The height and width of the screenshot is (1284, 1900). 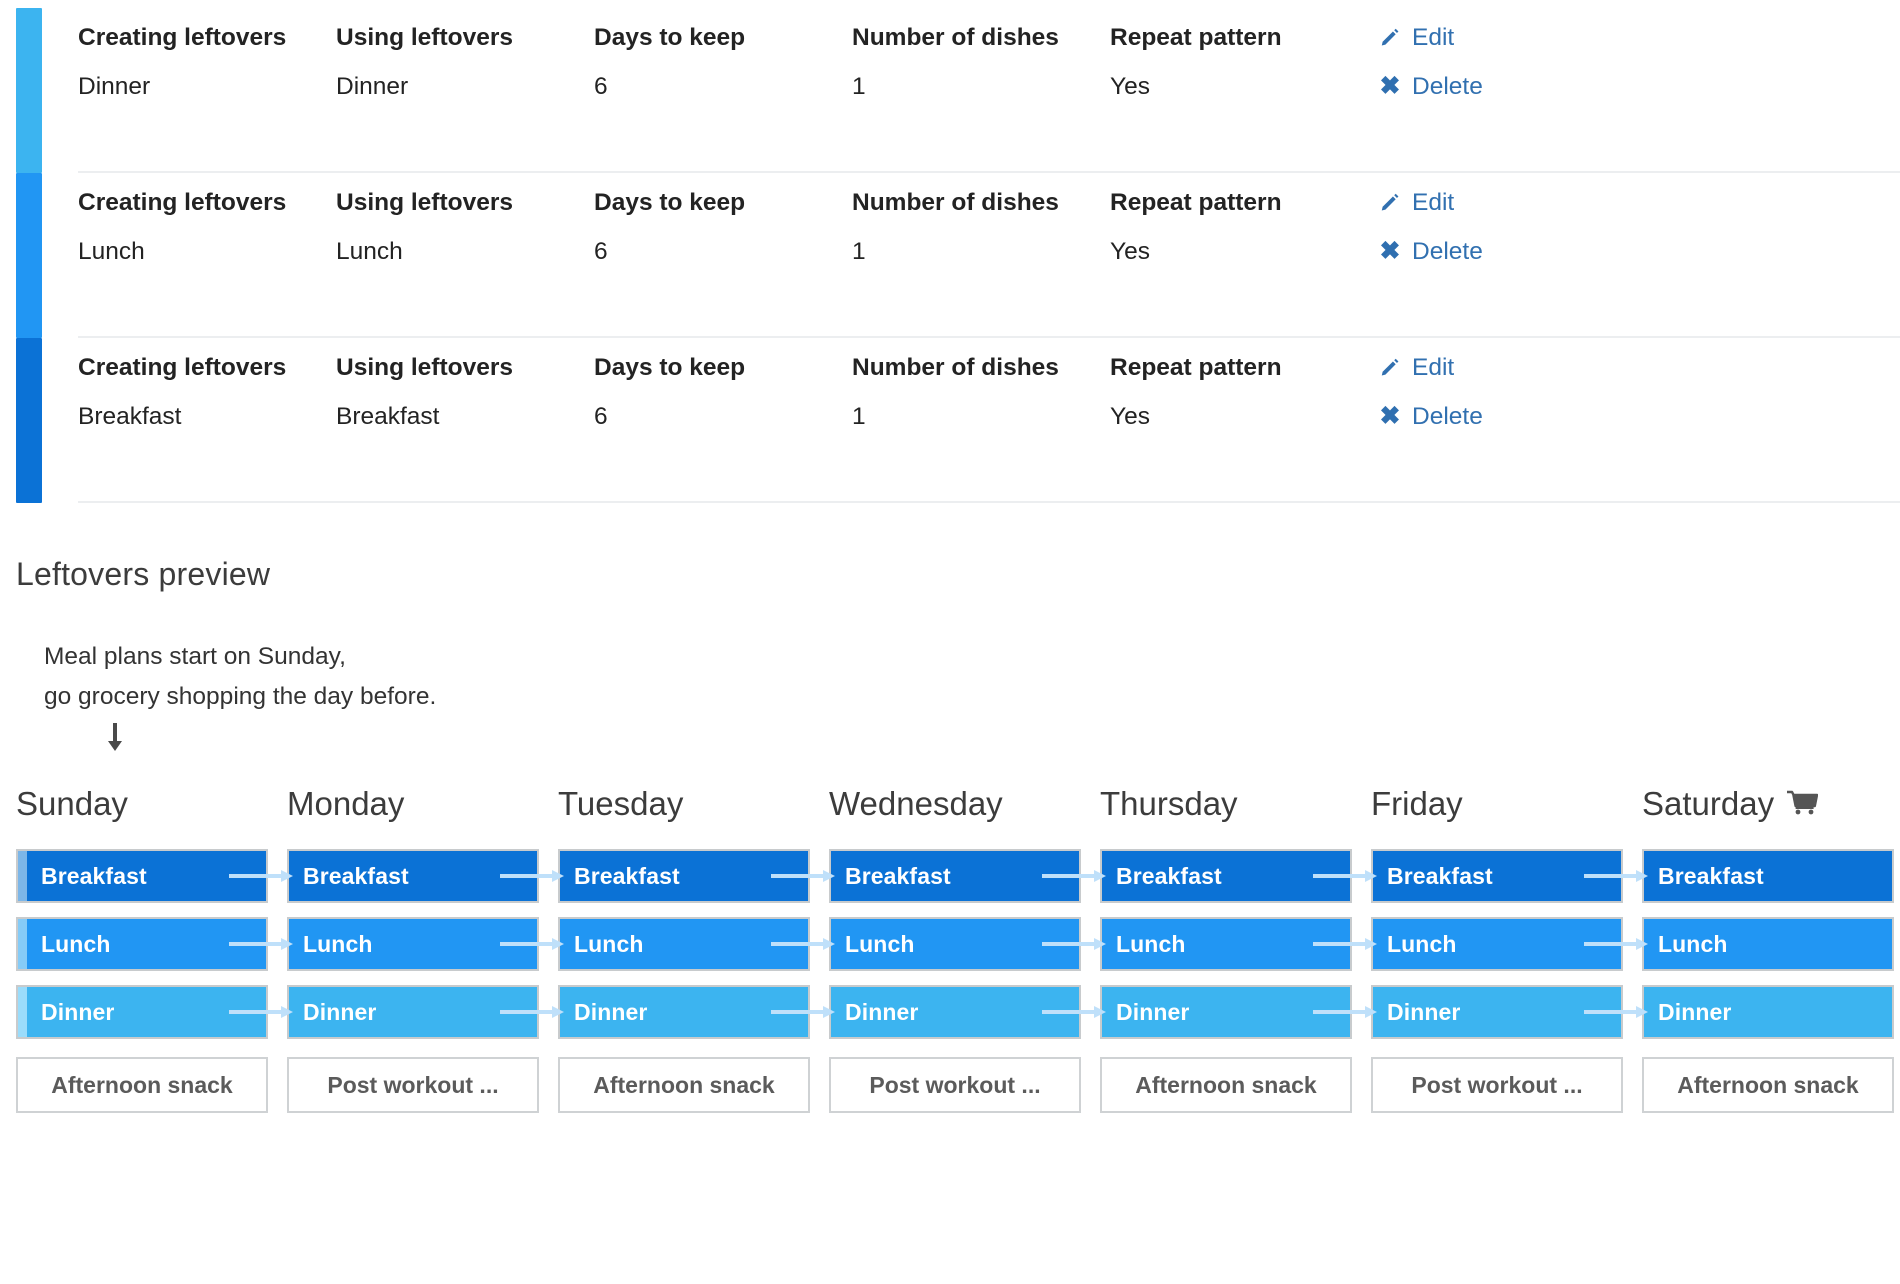 I want to click on value-using: Lunch, so click(x=369, y=251).